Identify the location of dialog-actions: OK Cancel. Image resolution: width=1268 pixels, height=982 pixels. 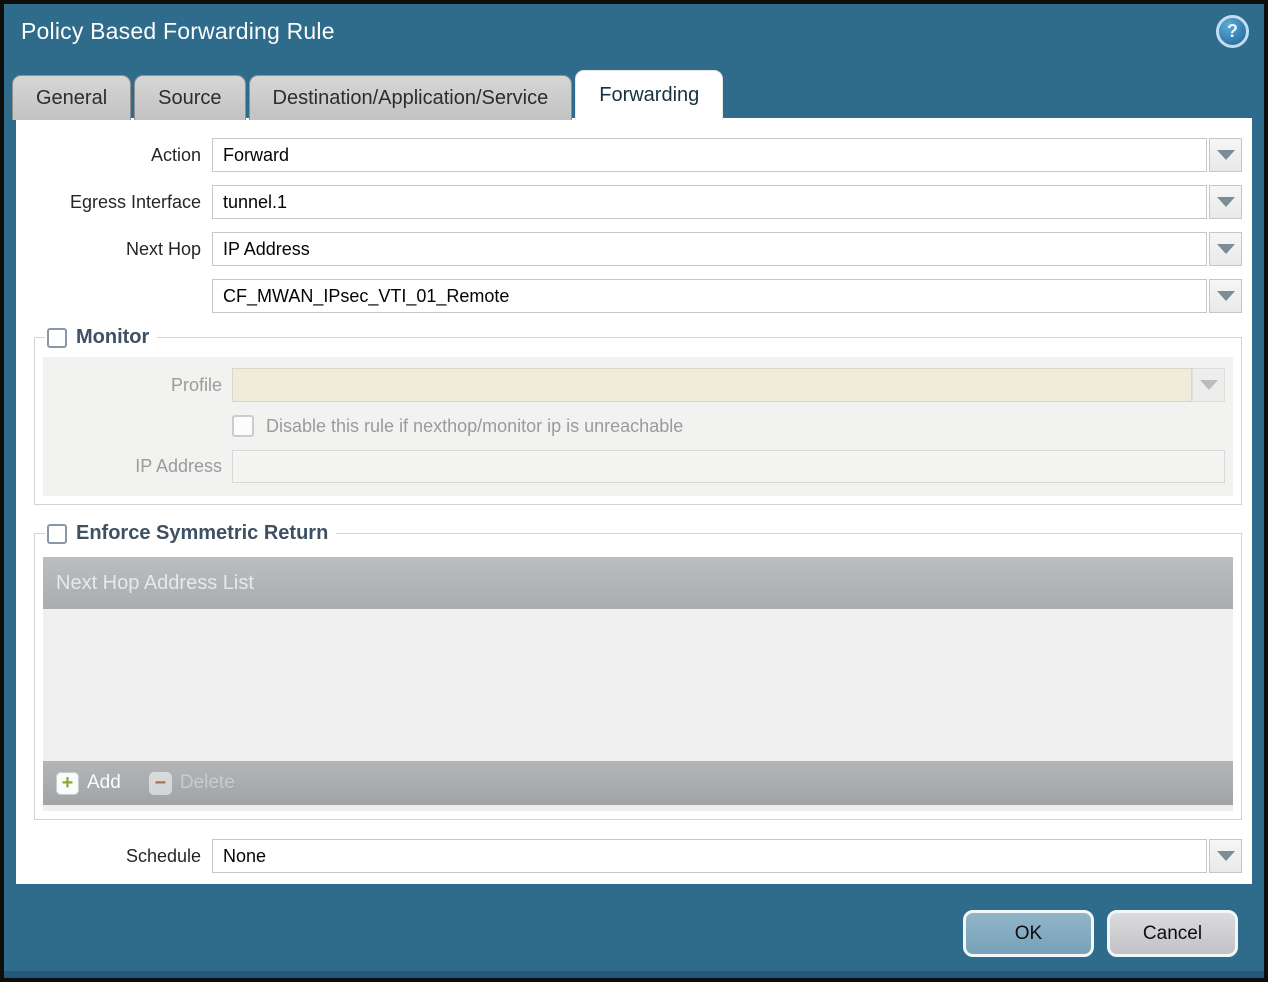
(1100, 933).